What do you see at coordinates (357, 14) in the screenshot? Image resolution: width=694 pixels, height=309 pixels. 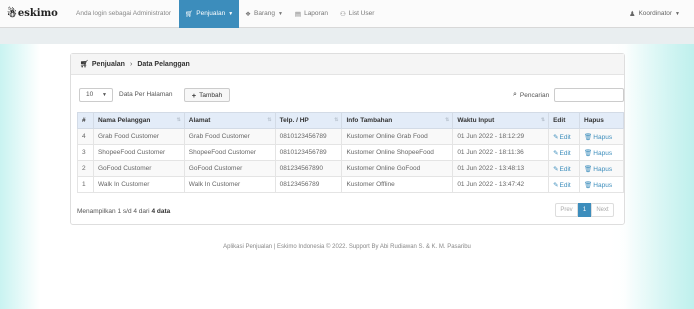 I see `nav-menu-list-user: ⚇ List User` at bounding box center [357, 14].